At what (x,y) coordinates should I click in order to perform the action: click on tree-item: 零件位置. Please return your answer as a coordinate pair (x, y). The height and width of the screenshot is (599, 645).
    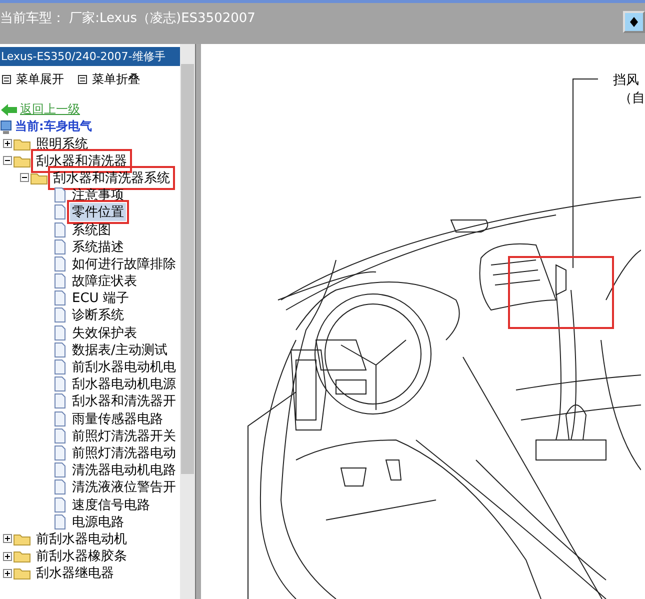
    Looking at the image, I should click on (98, 212).